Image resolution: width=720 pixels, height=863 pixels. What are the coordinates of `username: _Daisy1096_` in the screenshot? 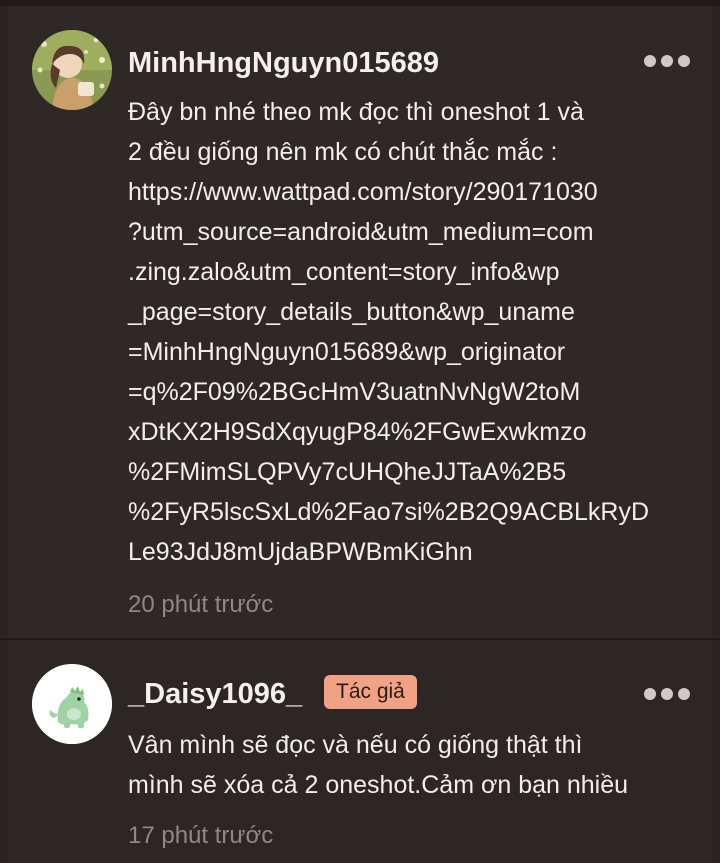 It's located at (215, 694).